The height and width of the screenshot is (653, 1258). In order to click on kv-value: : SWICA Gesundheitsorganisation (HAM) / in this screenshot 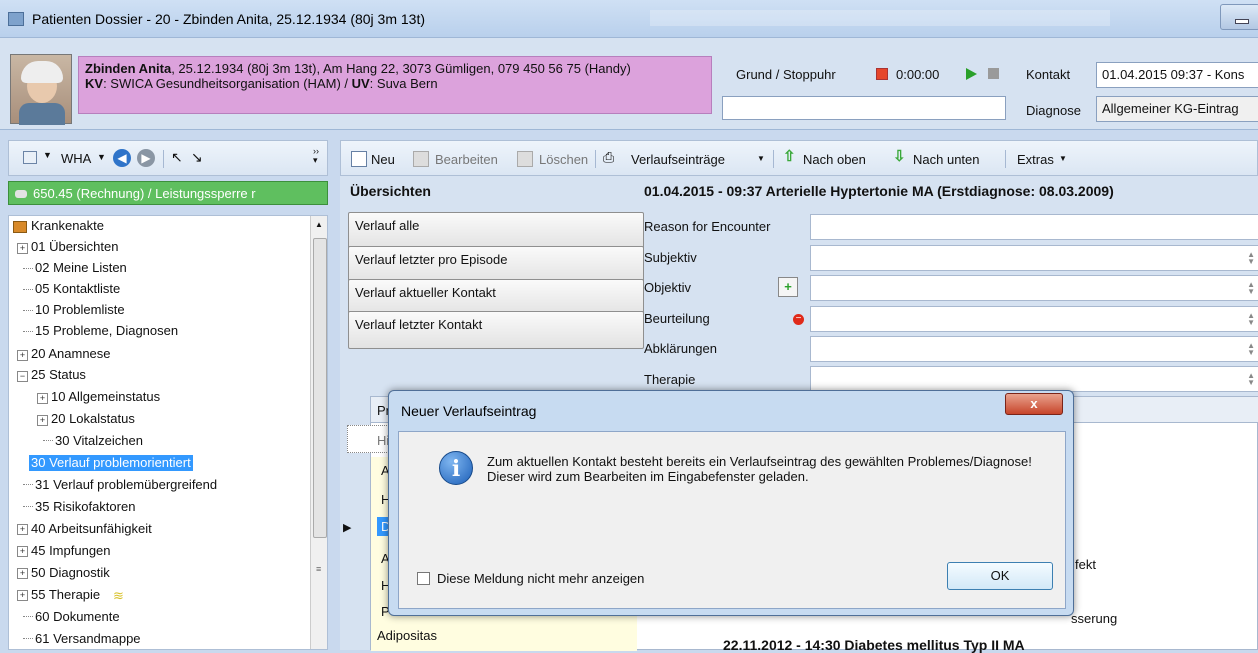, I will do `click(227, 83)`.